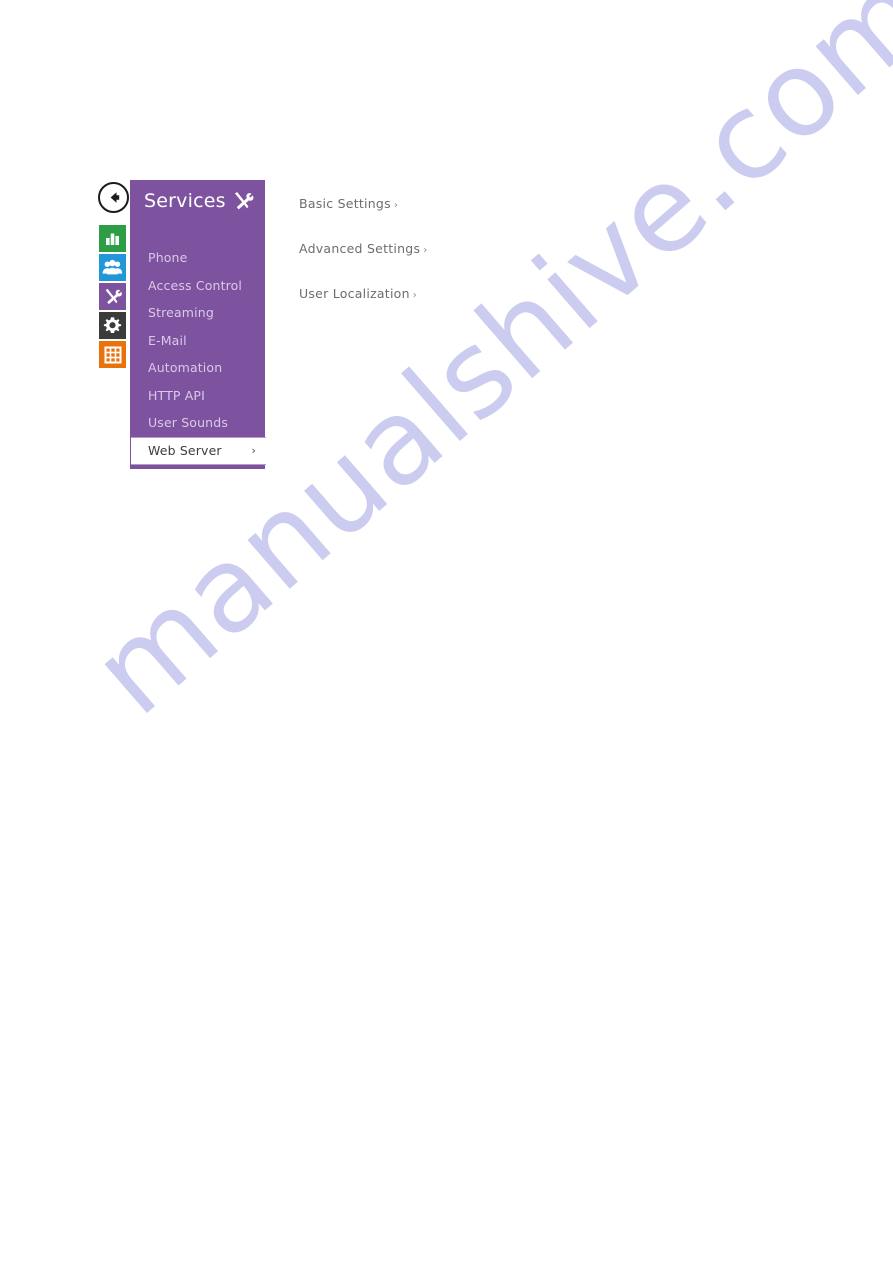  I want to click on menu-item-user-sounds: User Sounds, so click(197, 423).